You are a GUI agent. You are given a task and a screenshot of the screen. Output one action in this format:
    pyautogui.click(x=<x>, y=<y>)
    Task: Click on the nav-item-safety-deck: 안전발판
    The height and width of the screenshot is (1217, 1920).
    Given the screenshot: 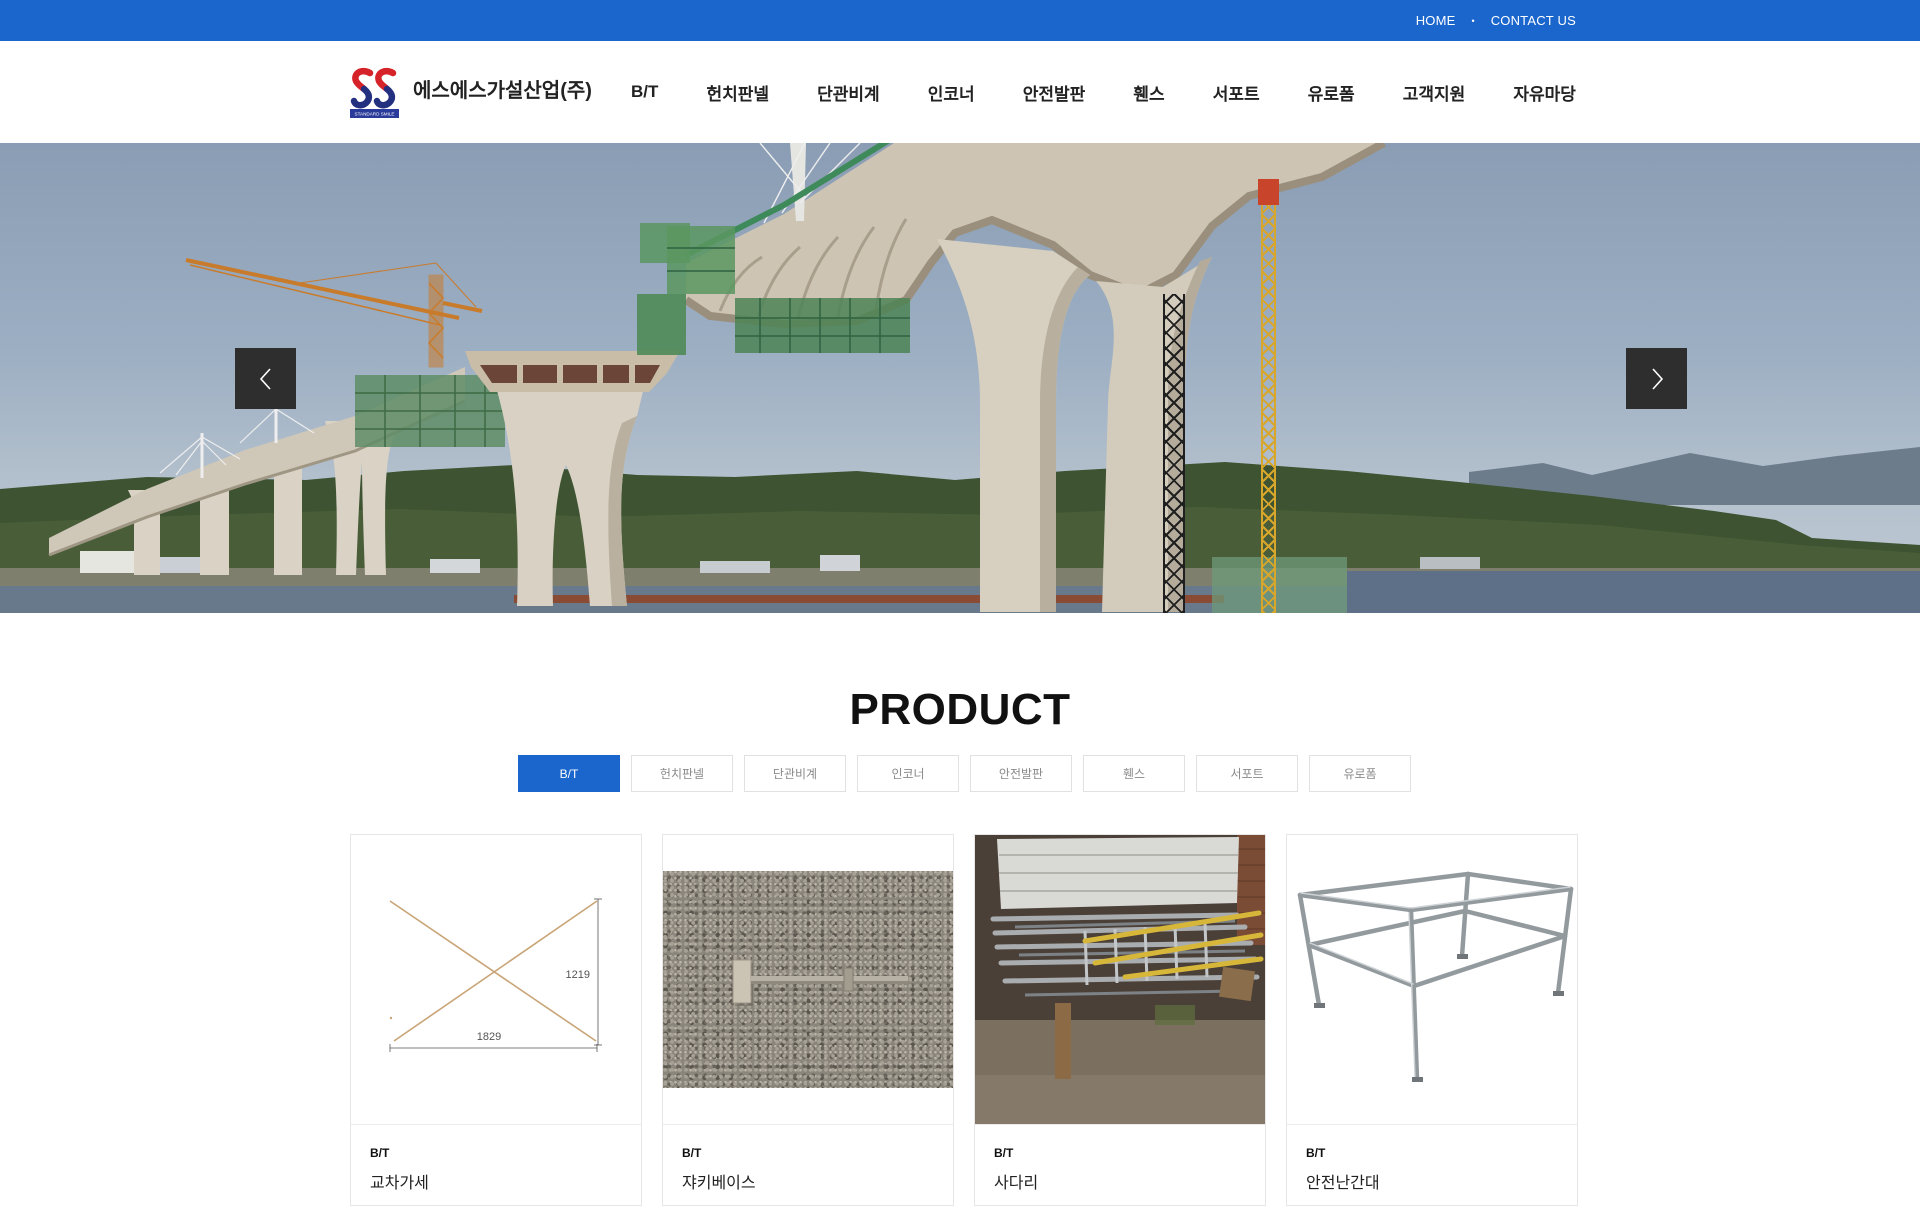 What is the action you would take?
    pyautogui.click(x=1054, y=92)
    